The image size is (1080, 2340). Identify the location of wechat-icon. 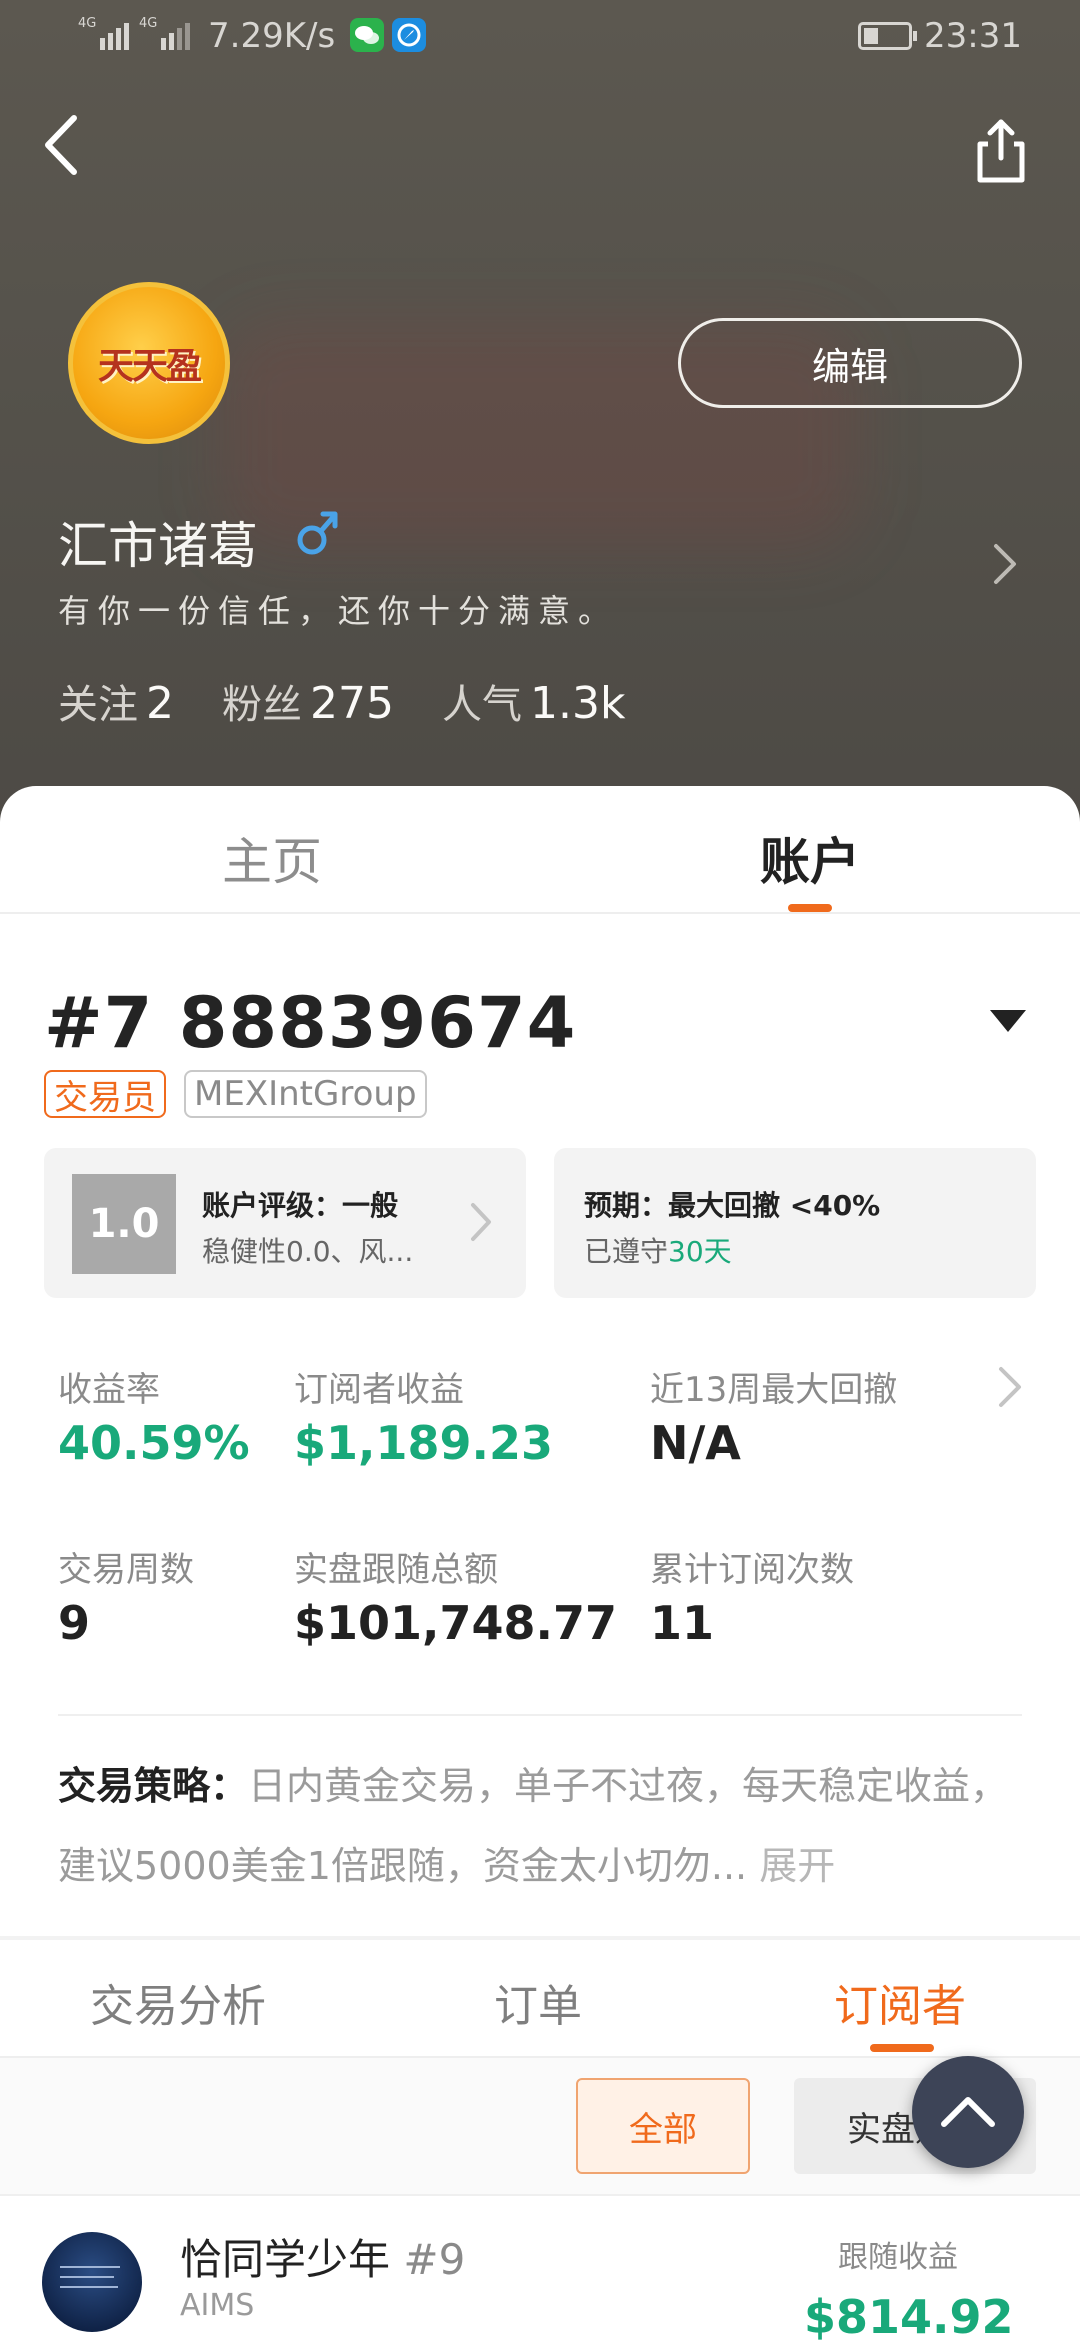
(367, 35).